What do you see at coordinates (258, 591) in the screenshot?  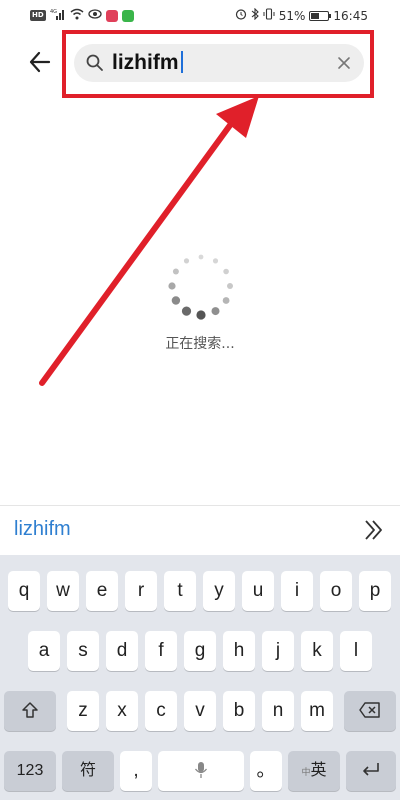 I see `key-u: u` at bounding box center [258, 591].